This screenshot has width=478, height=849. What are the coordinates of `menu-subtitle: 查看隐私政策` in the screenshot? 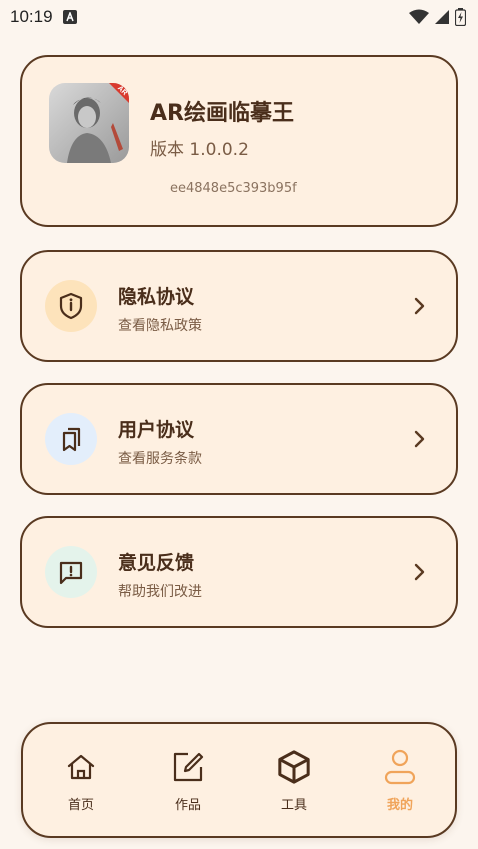 It's located at (160, 326).